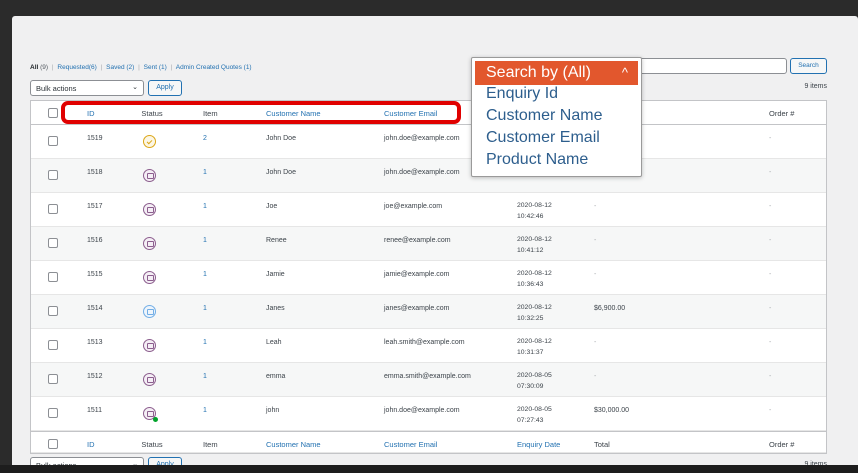  What do you see at coordinates (76, 67) in the screenshot?
I see `filter-requested: Requested(6)` at bounding box center [76, 67].